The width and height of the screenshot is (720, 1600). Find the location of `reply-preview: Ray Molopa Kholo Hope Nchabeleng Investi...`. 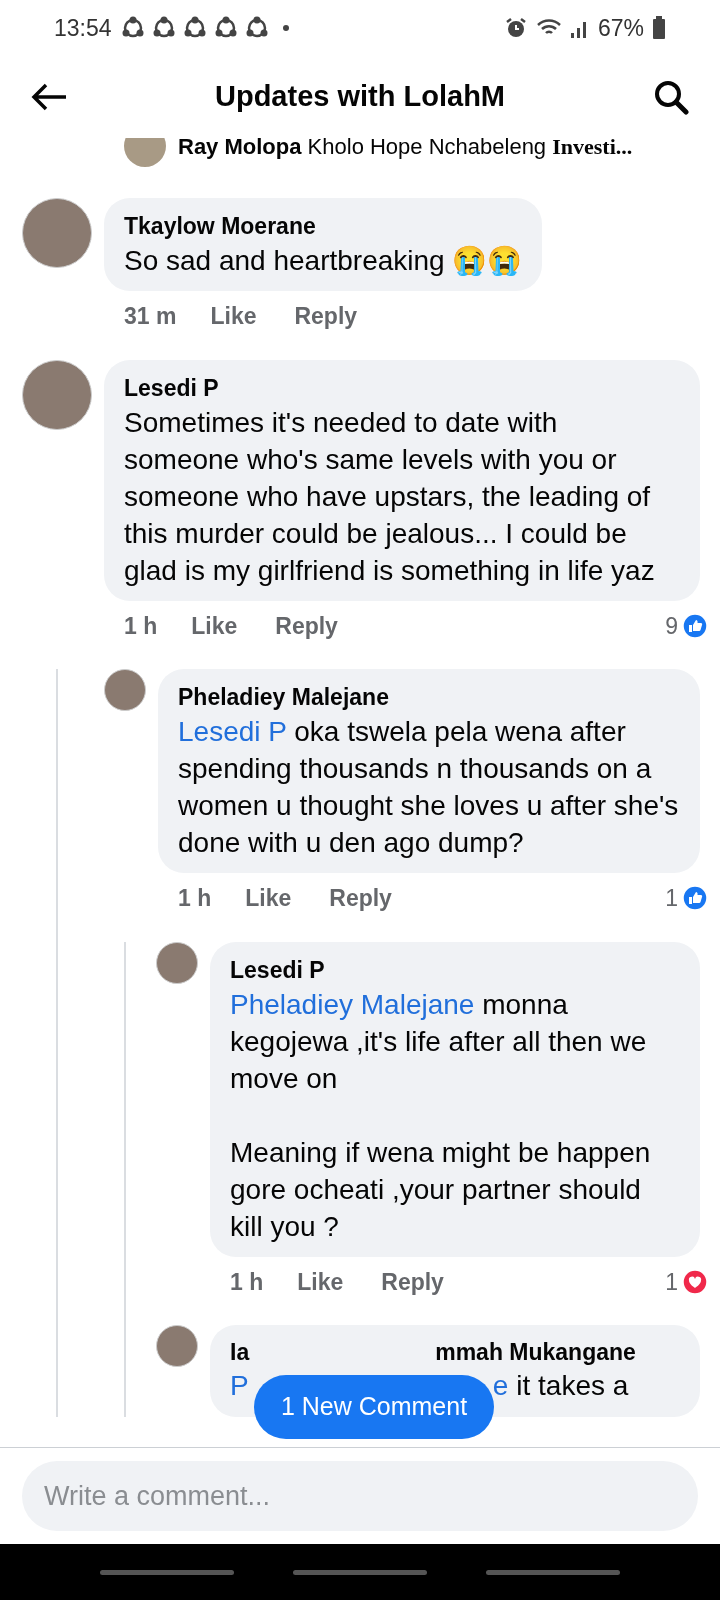

reply-preview: Ray Molopa Kholo Hope Nchabeleng Investi... is located at coordinates (405, 150).